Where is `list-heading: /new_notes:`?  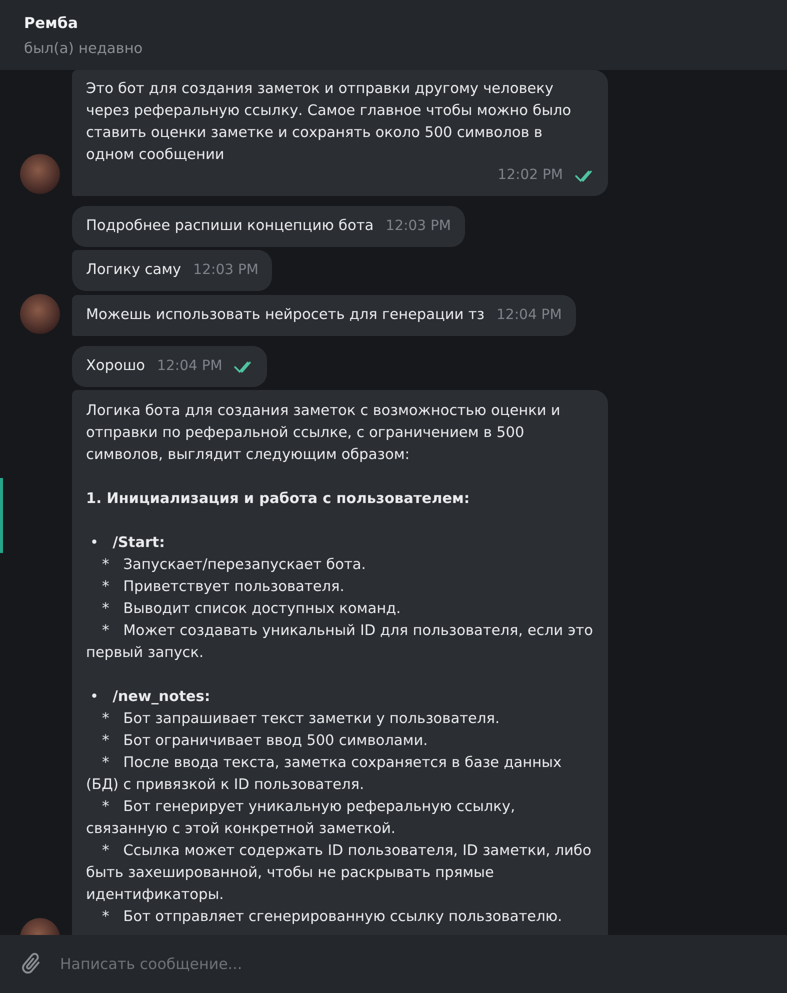
list-heading: /new_notes: is located at coordinates (161, 697).